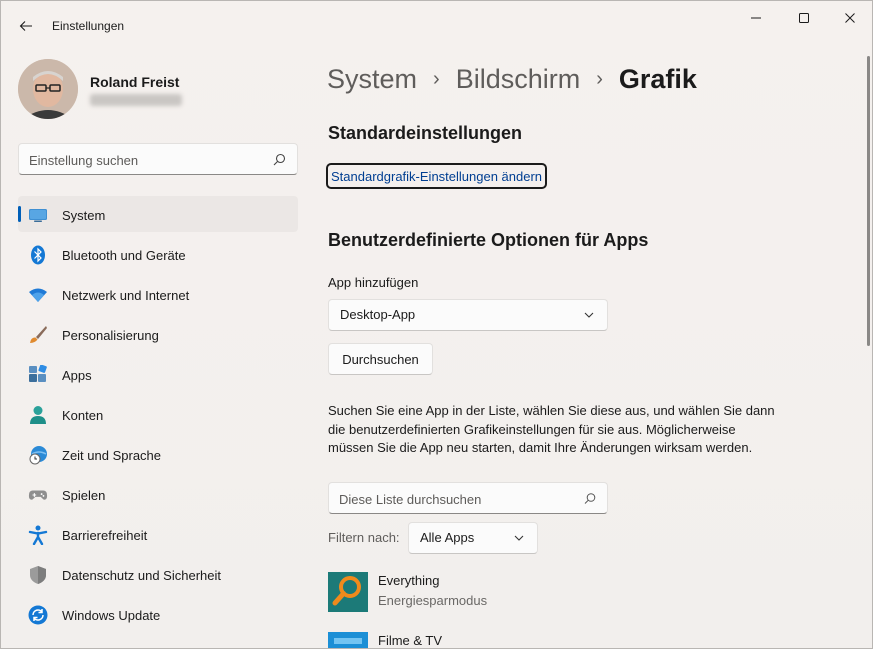 This screenshot has width=873, height=649. I want to click on filter-selected: Alle Apps, so click(447, 537).